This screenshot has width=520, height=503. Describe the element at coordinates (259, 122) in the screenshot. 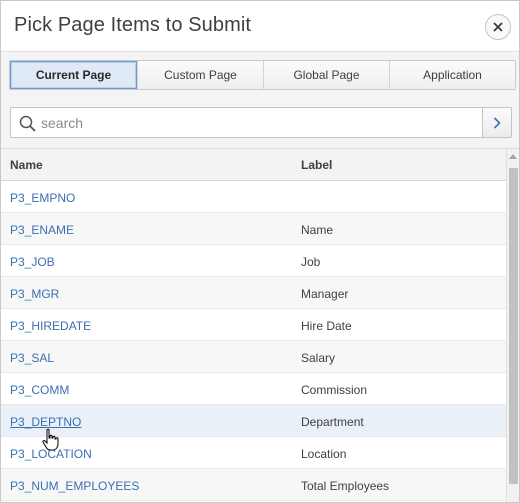

I see `search-input` at that location.